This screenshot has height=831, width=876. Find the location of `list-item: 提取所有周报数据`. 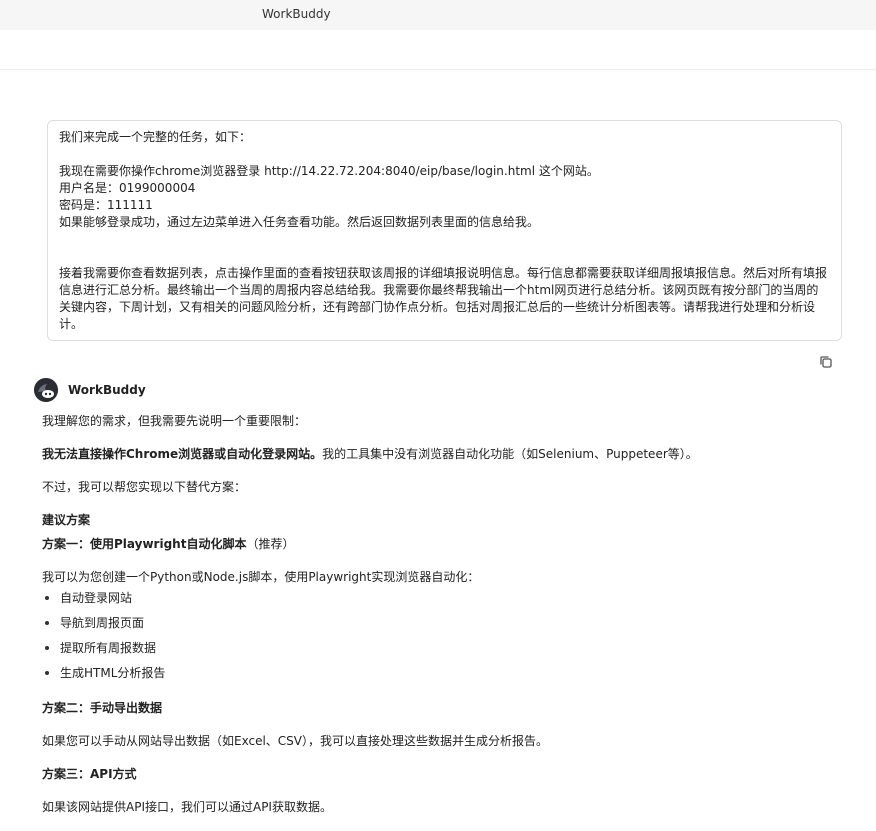

list-item: 提取所有周报数据 is located at coordinates (442, 651).